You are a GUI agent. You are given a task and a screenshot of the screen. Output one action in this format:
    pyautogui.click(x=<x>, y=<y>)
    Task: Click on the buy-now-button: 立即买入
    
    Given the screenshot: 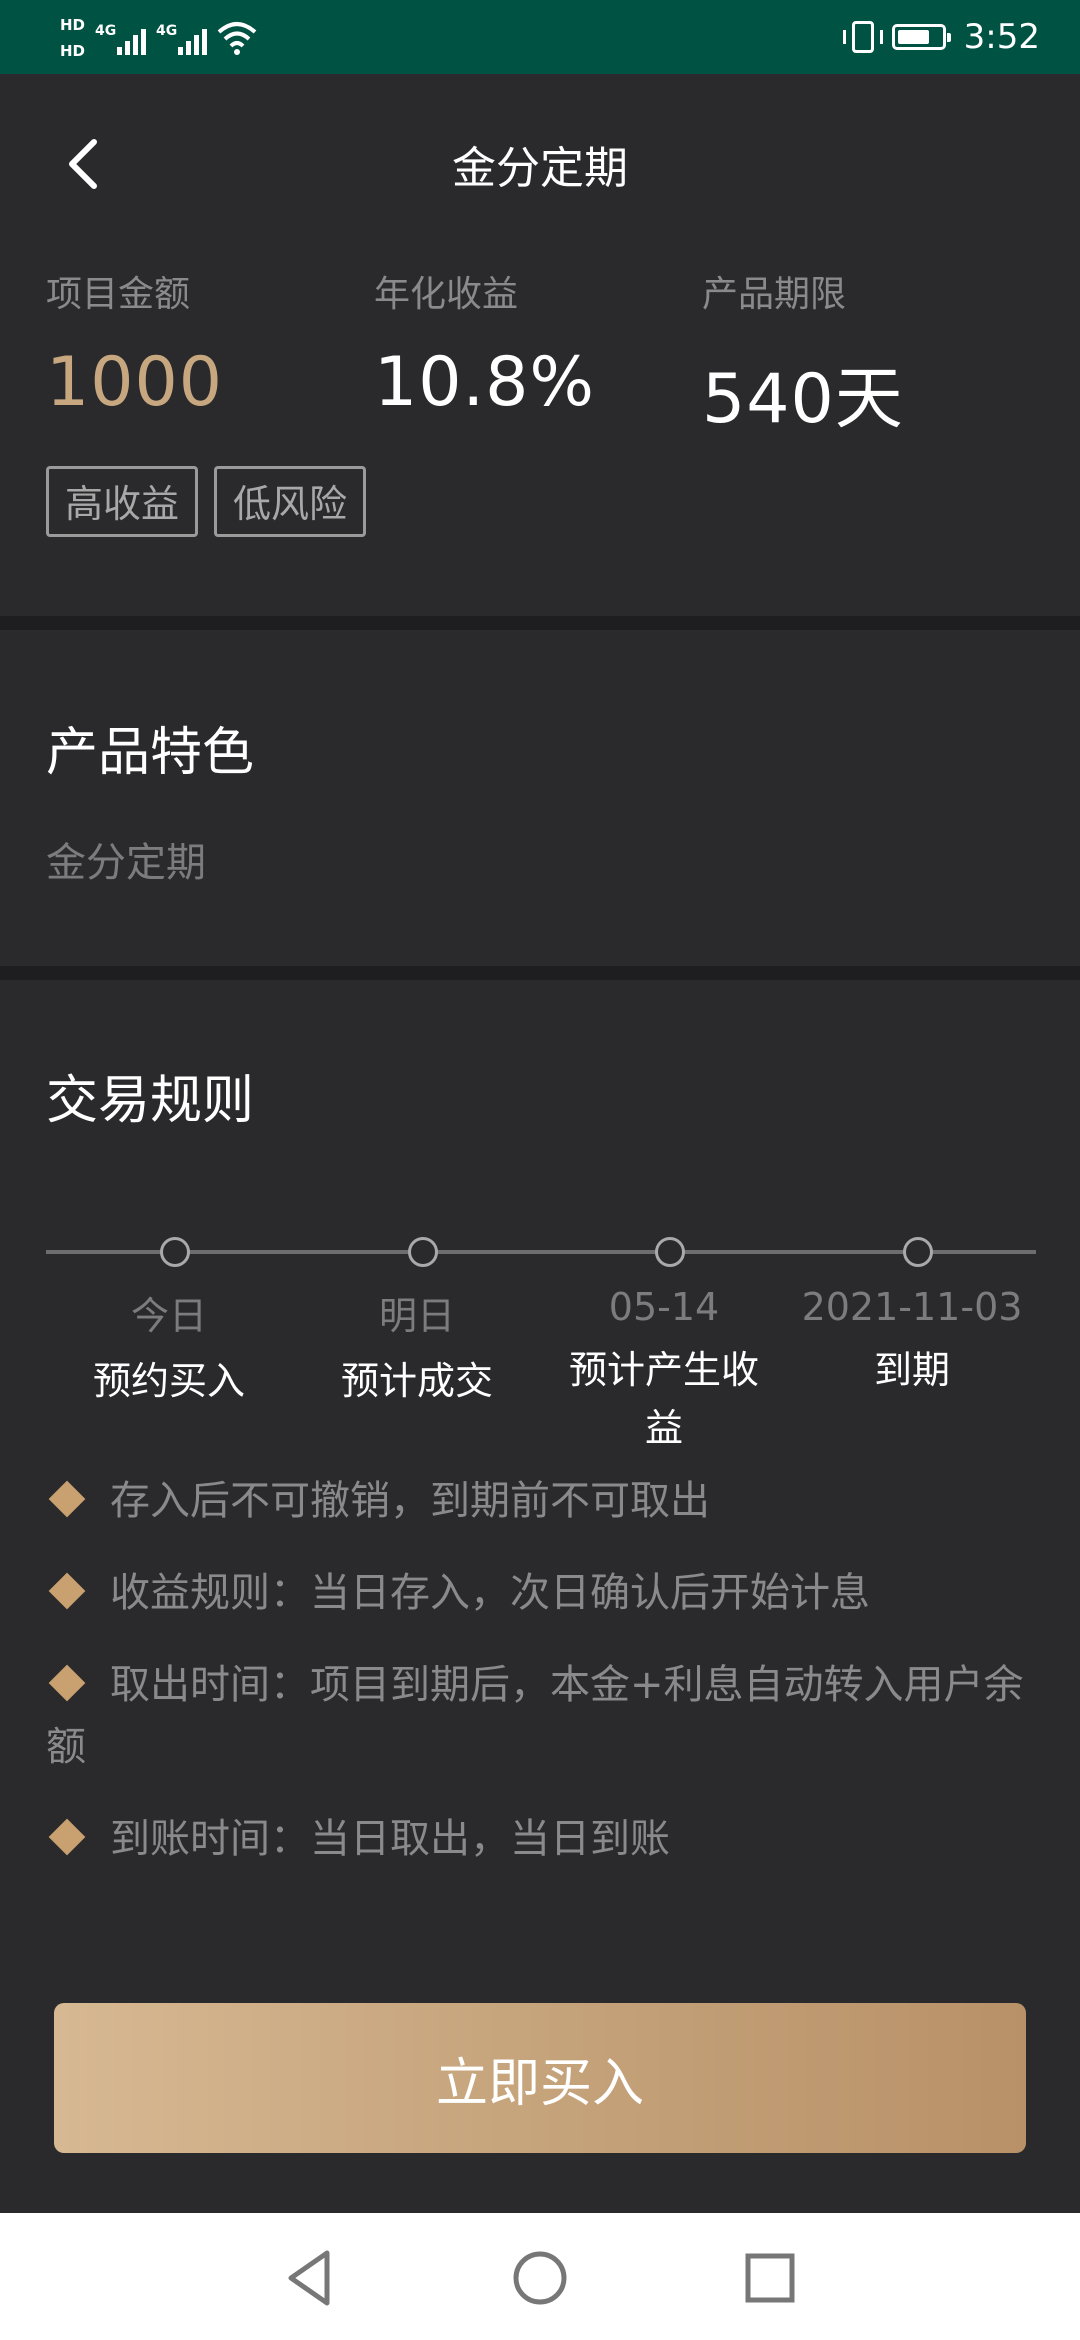 What is the action you would take?
    pyautogui.click(x=540, y=2078)
    